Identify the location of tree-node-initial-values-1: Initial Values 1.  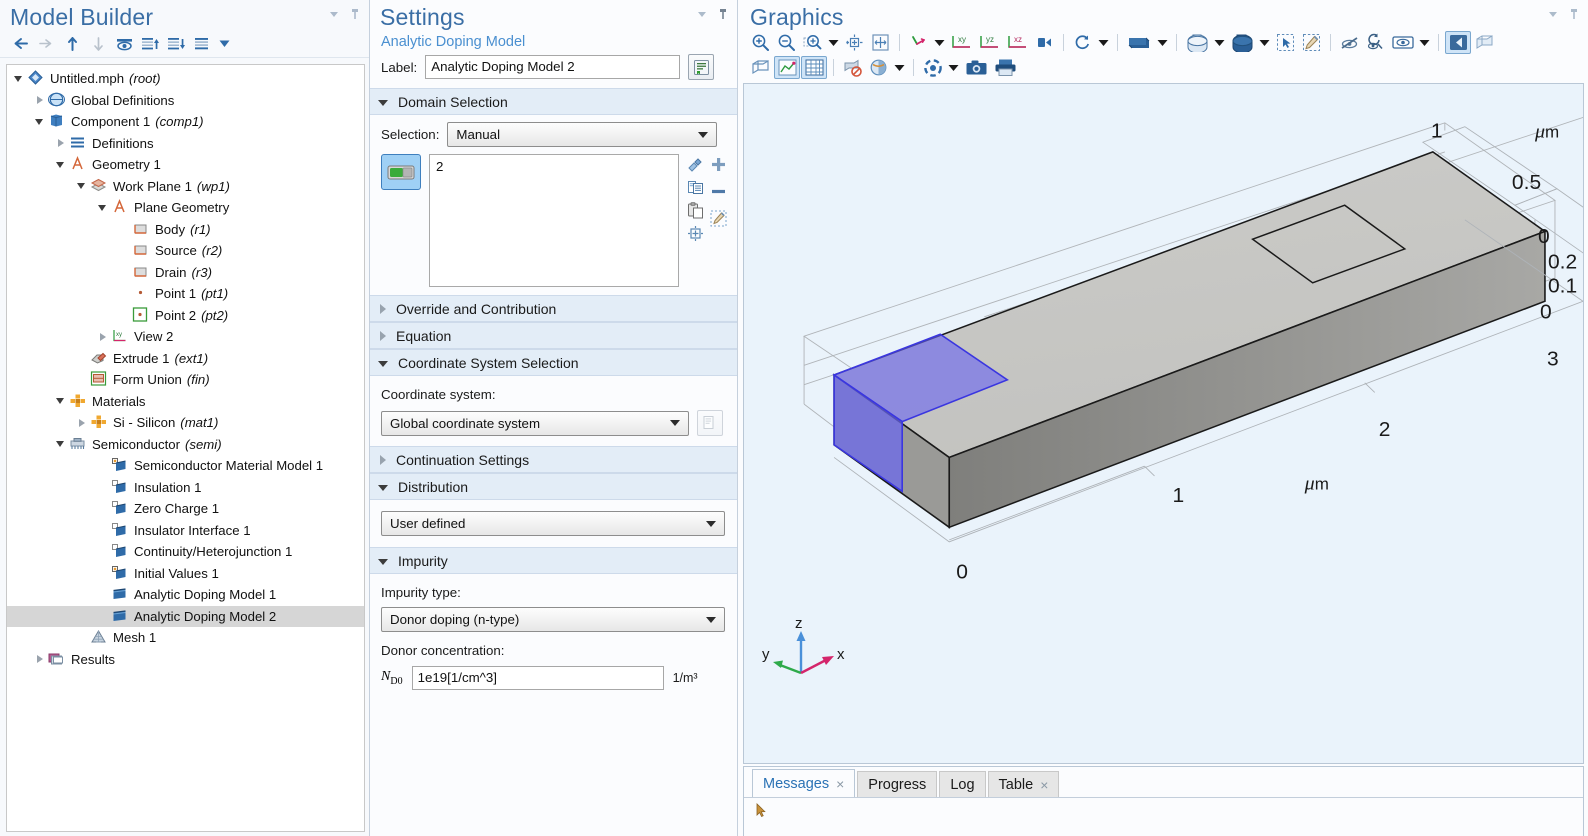
(185, 574).